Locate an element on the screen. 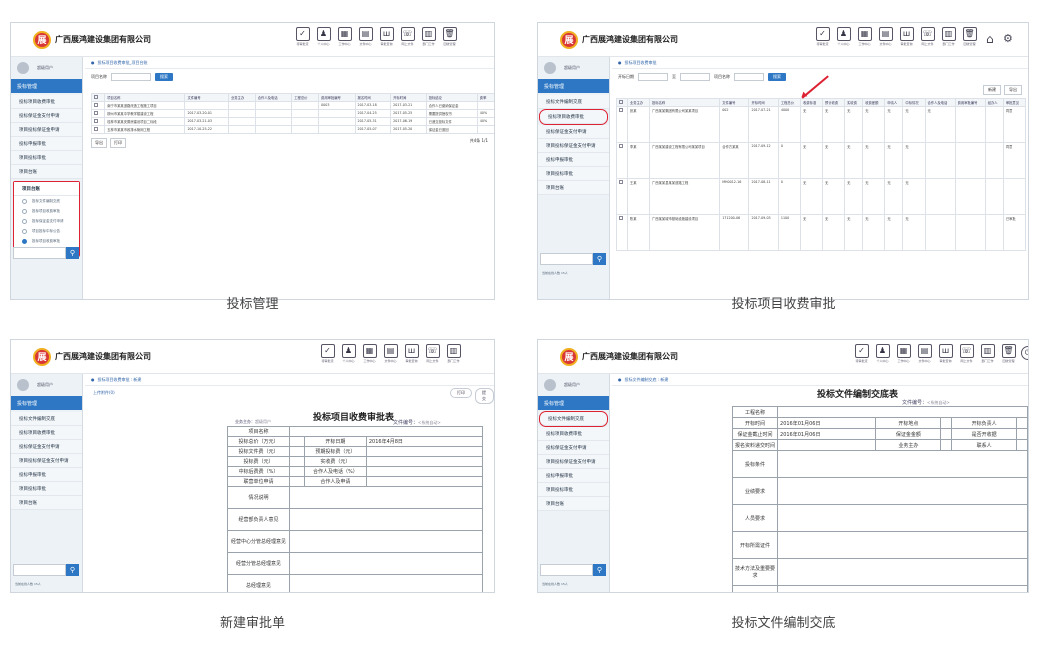 The height and width of the screenshot is (646, 1037). search-button: 搜索 is located at coordinates (777, 77).